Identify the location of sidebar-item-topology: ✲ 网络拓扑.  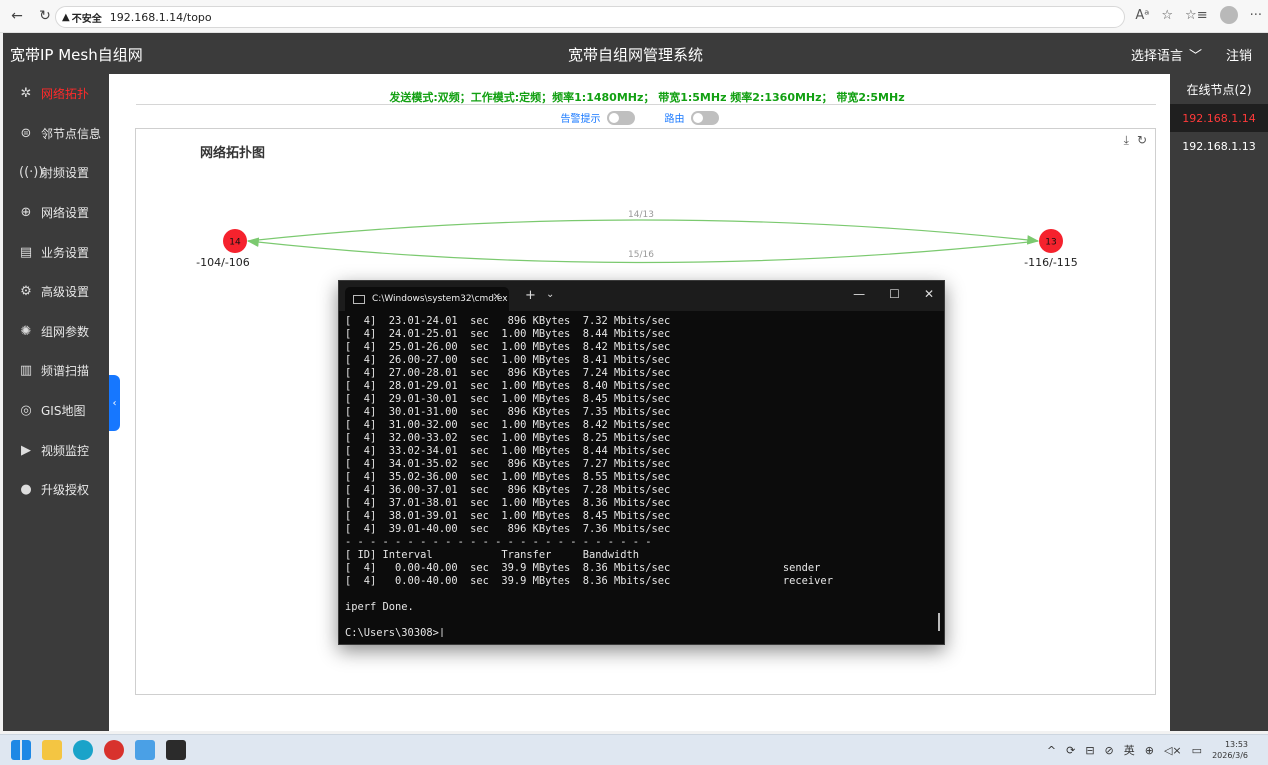
(56, 94).